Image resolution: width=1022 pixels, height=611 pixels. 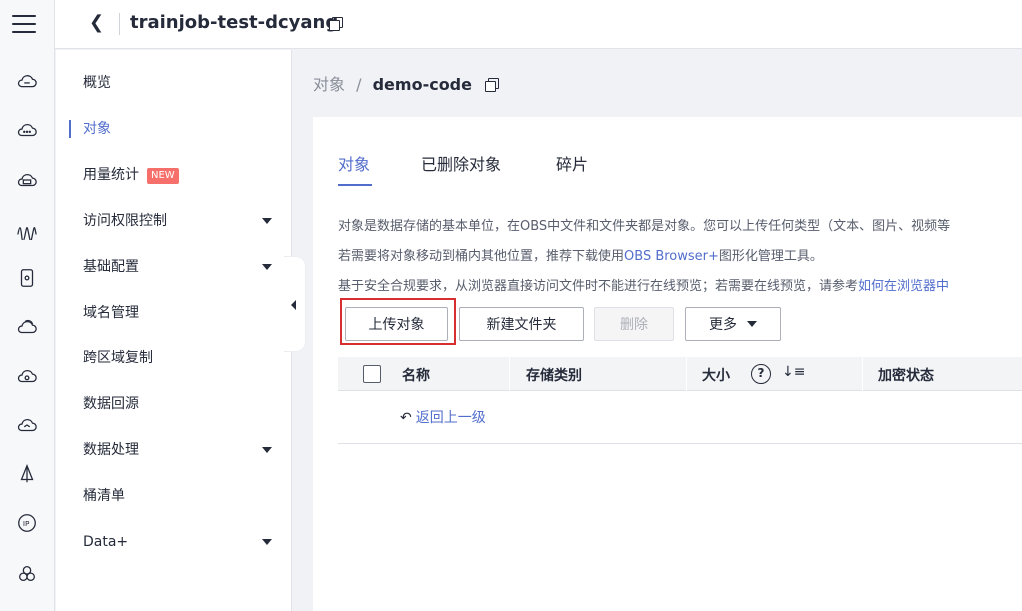 What do you see at coordinates (234, 22) in the screenshot?
I see `bucket-title: trainjob-test-dcyang` at bounding box center [234, 22].